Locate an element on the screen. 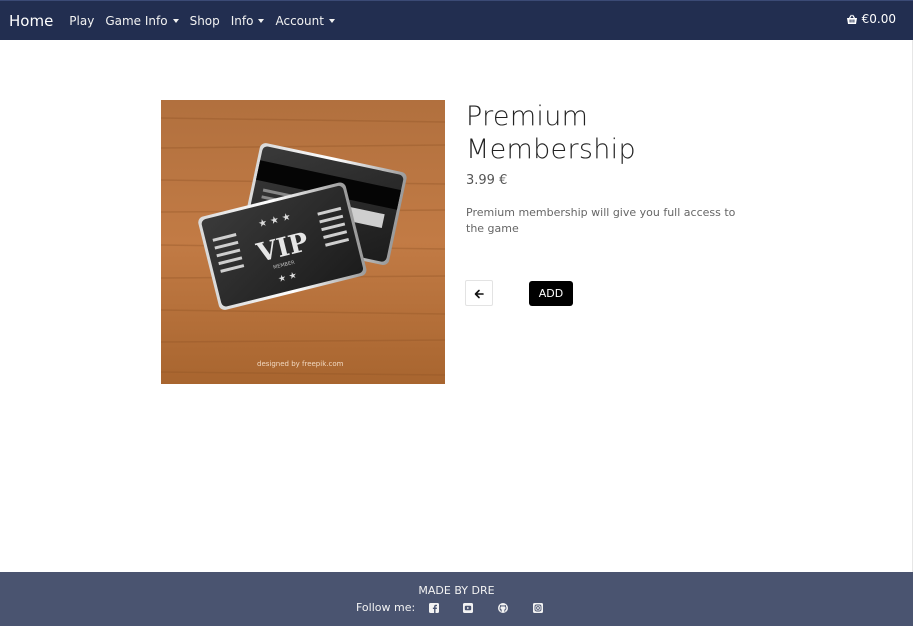  add-to-cart-button: ADD is located at coordinates (551, 293).